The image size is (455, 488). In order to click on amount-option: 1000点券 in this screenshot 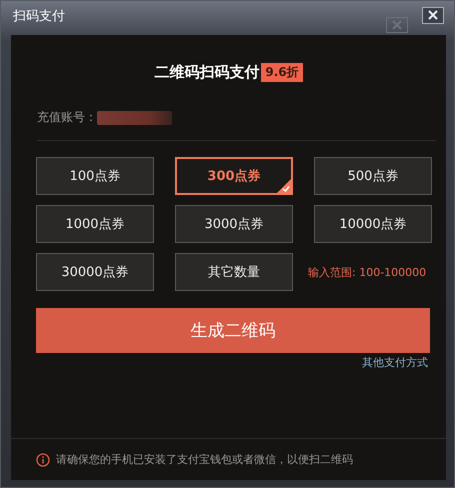, I will do `click(95, 224)`.